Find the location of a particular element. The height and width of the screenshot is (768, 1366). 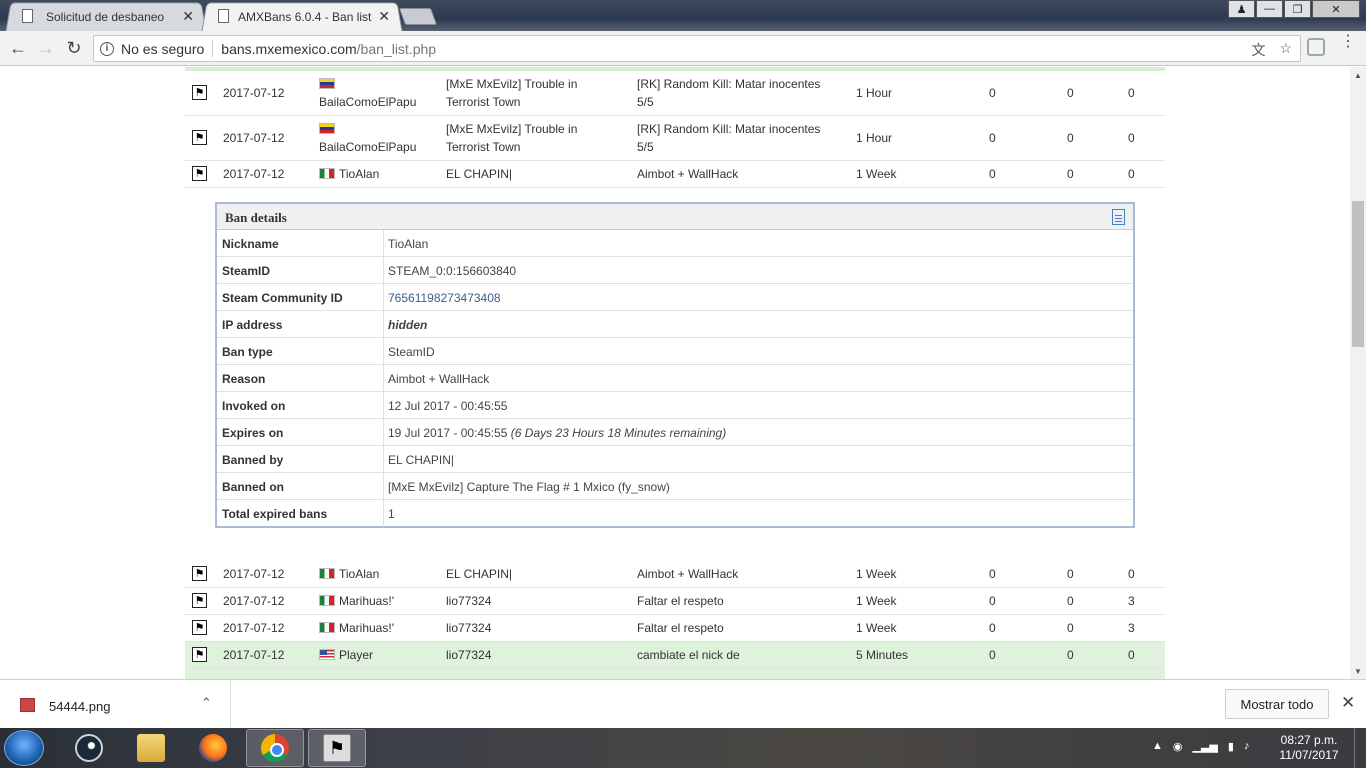

back-icon: ← is located at coordinates (18, 48).